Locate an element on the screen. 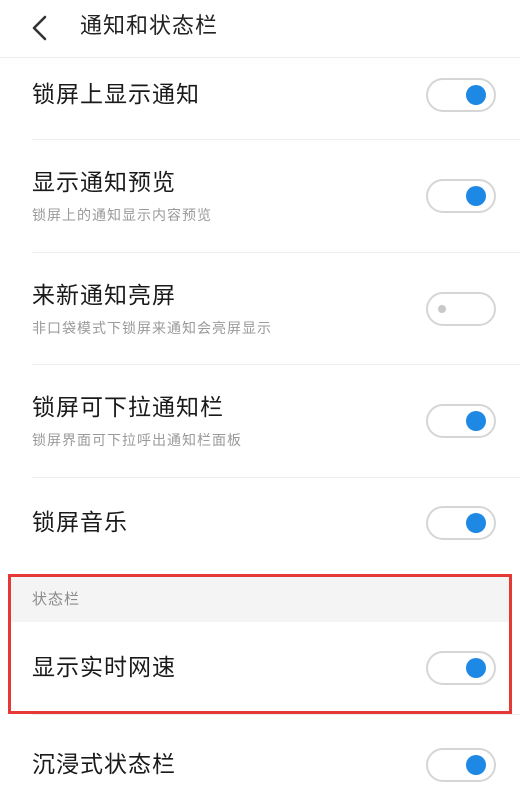  realtime-network-speed-toggle is located at coordinates (461, 668).